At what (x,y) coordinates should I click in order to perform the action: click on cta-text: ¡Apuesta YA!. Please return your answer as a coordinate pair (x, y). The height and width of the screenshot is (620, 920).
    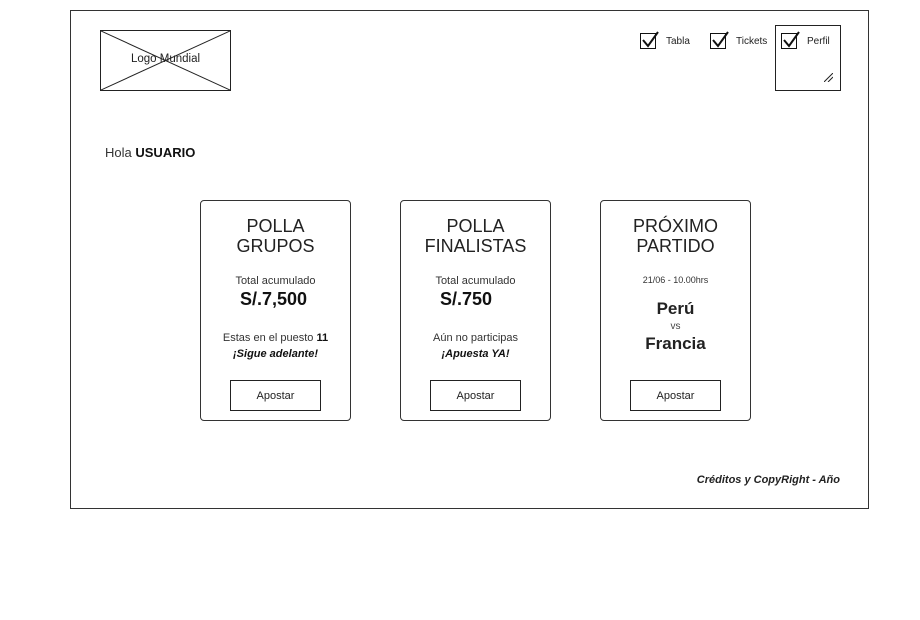
    Looking at the image, I should click on (475, 354).